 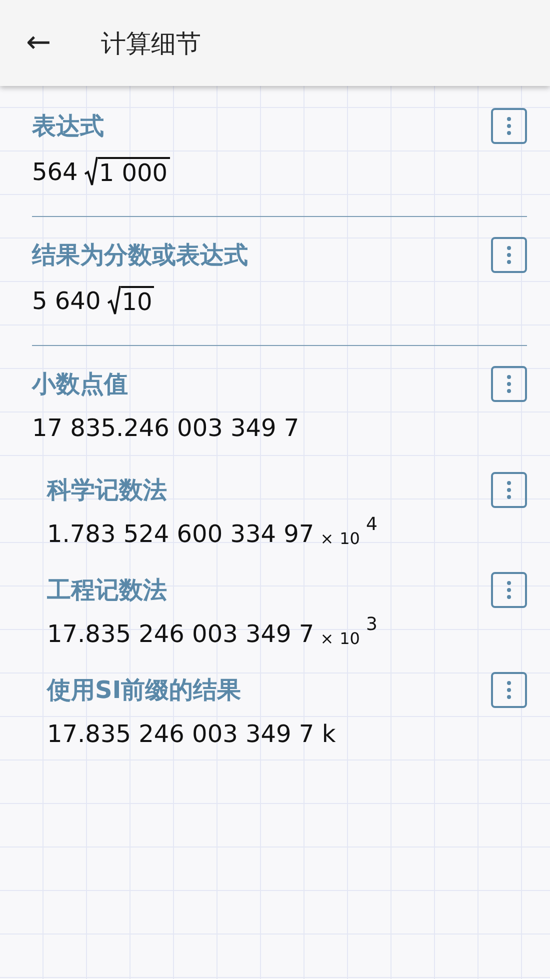 What do you see at coordinates (107, 490) in the screenshot?
I see `section-title: 科学记数法` at bounding box center [107, 490].